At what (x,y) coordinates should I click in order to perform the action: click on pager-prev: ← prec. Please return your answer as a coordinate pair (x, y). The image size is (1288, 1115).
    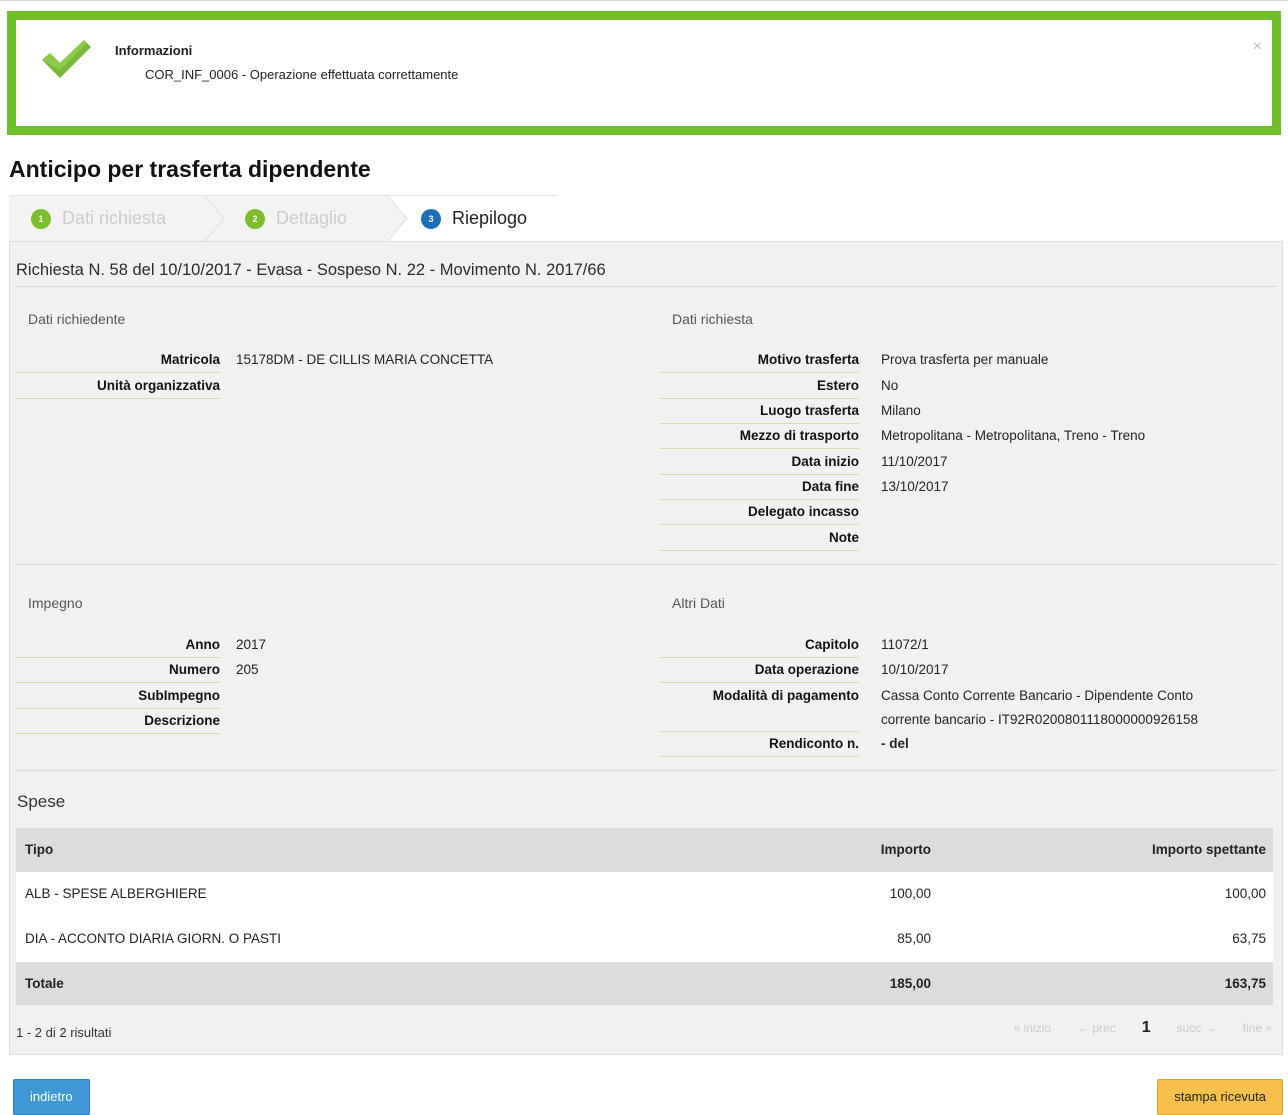
    Looking at the image, I should click on (1096, 1028).